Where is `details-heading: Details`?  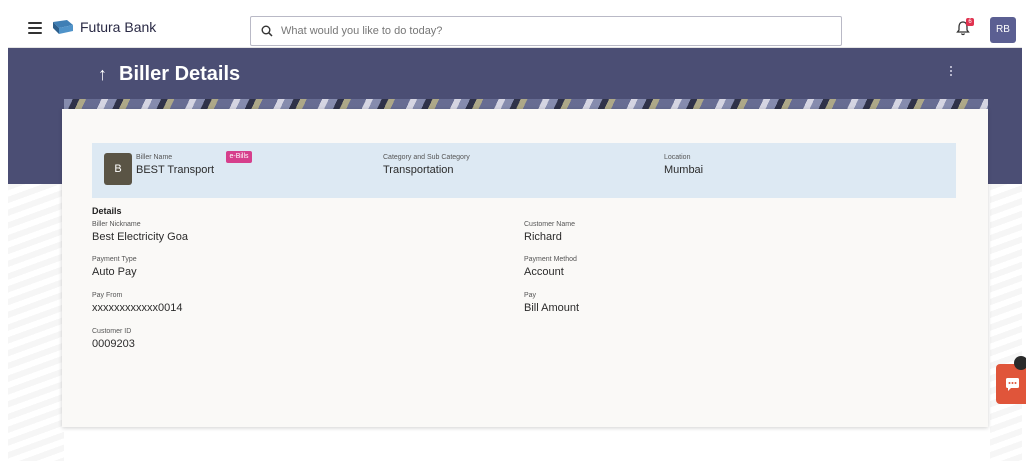 details-heading: Details is located at coordinates (107, 211).